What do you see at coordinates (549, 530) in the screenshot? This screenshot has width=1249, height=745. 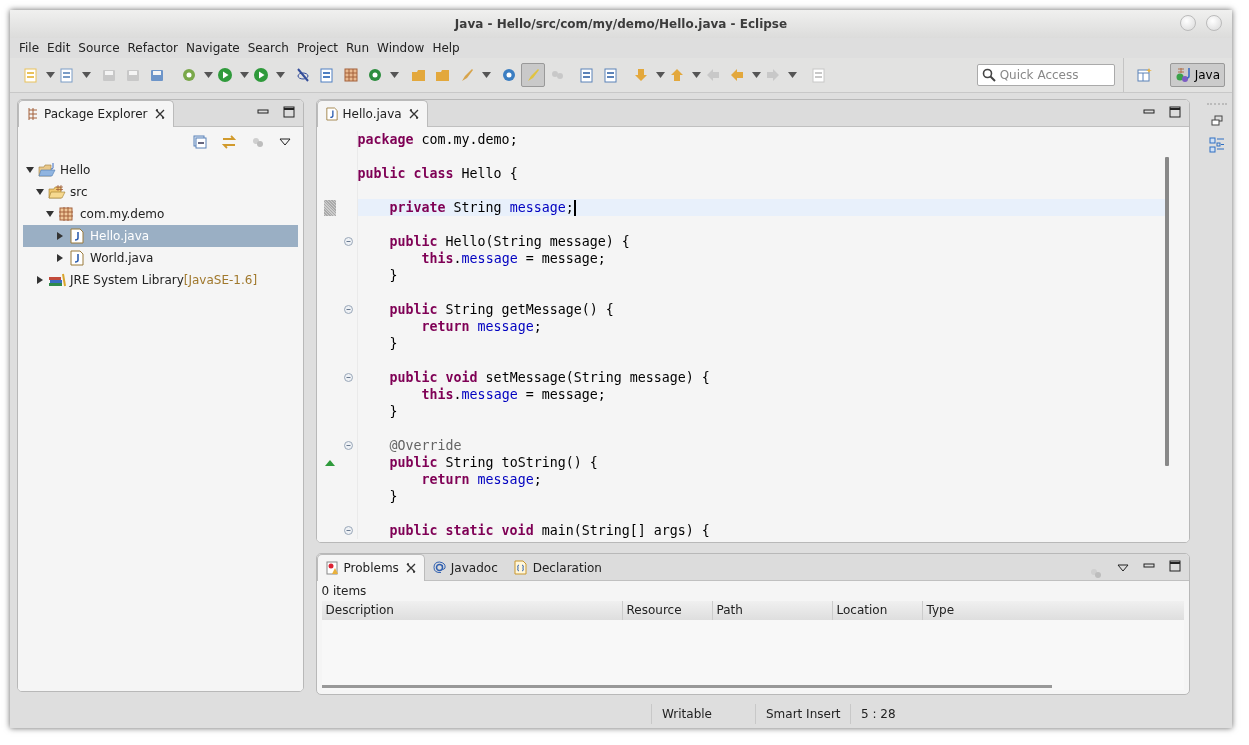 I see `code-line: public static void main(String[] args) {` at bounding box center [549, 530].